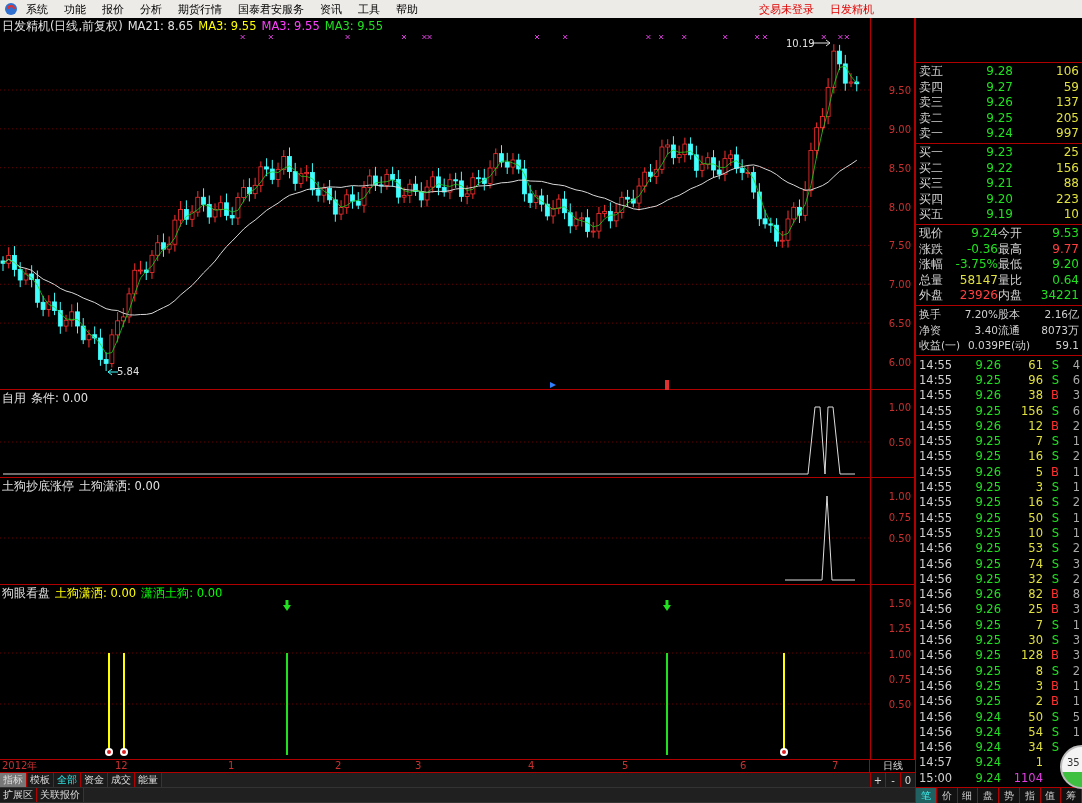  Describe the element at coordinates (1071, 795) in the screenshot. I see `detail-tab: 筹` at that location.